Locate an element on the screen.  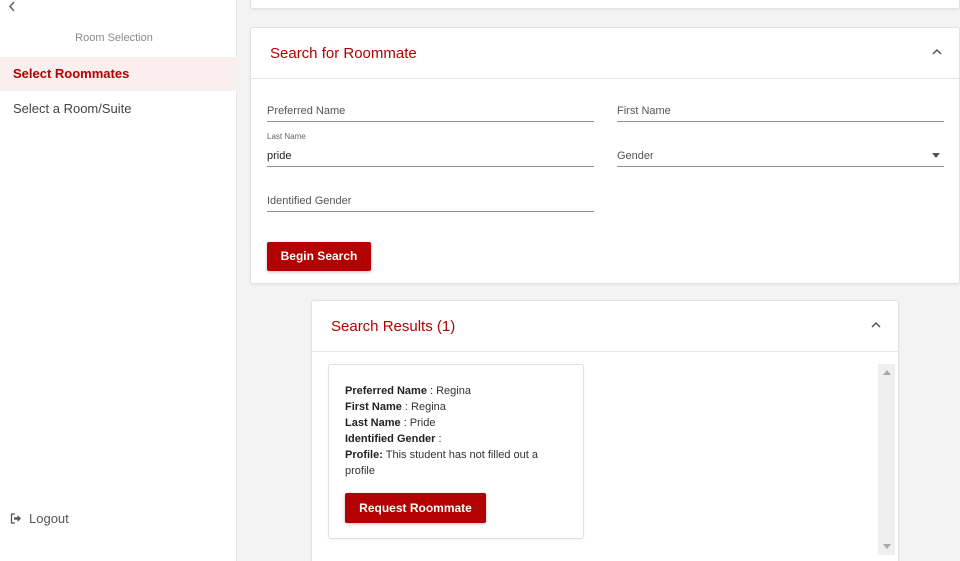
sign-out-icon is located at coordinates (15, 518).